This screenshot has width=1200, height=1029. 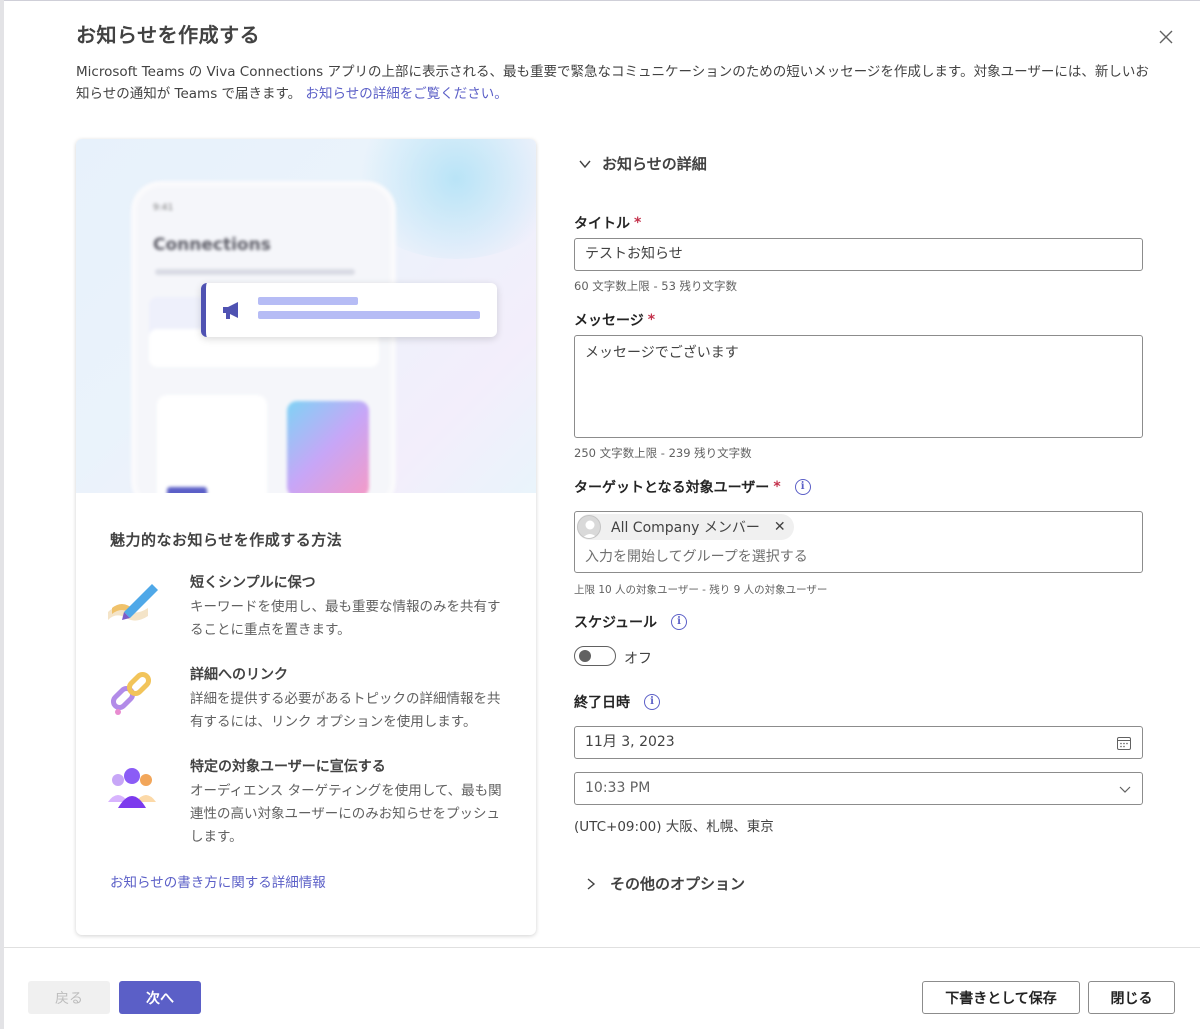 I want to click on phone-mockup: 9:41 Connections, so click(x=263, y=337).